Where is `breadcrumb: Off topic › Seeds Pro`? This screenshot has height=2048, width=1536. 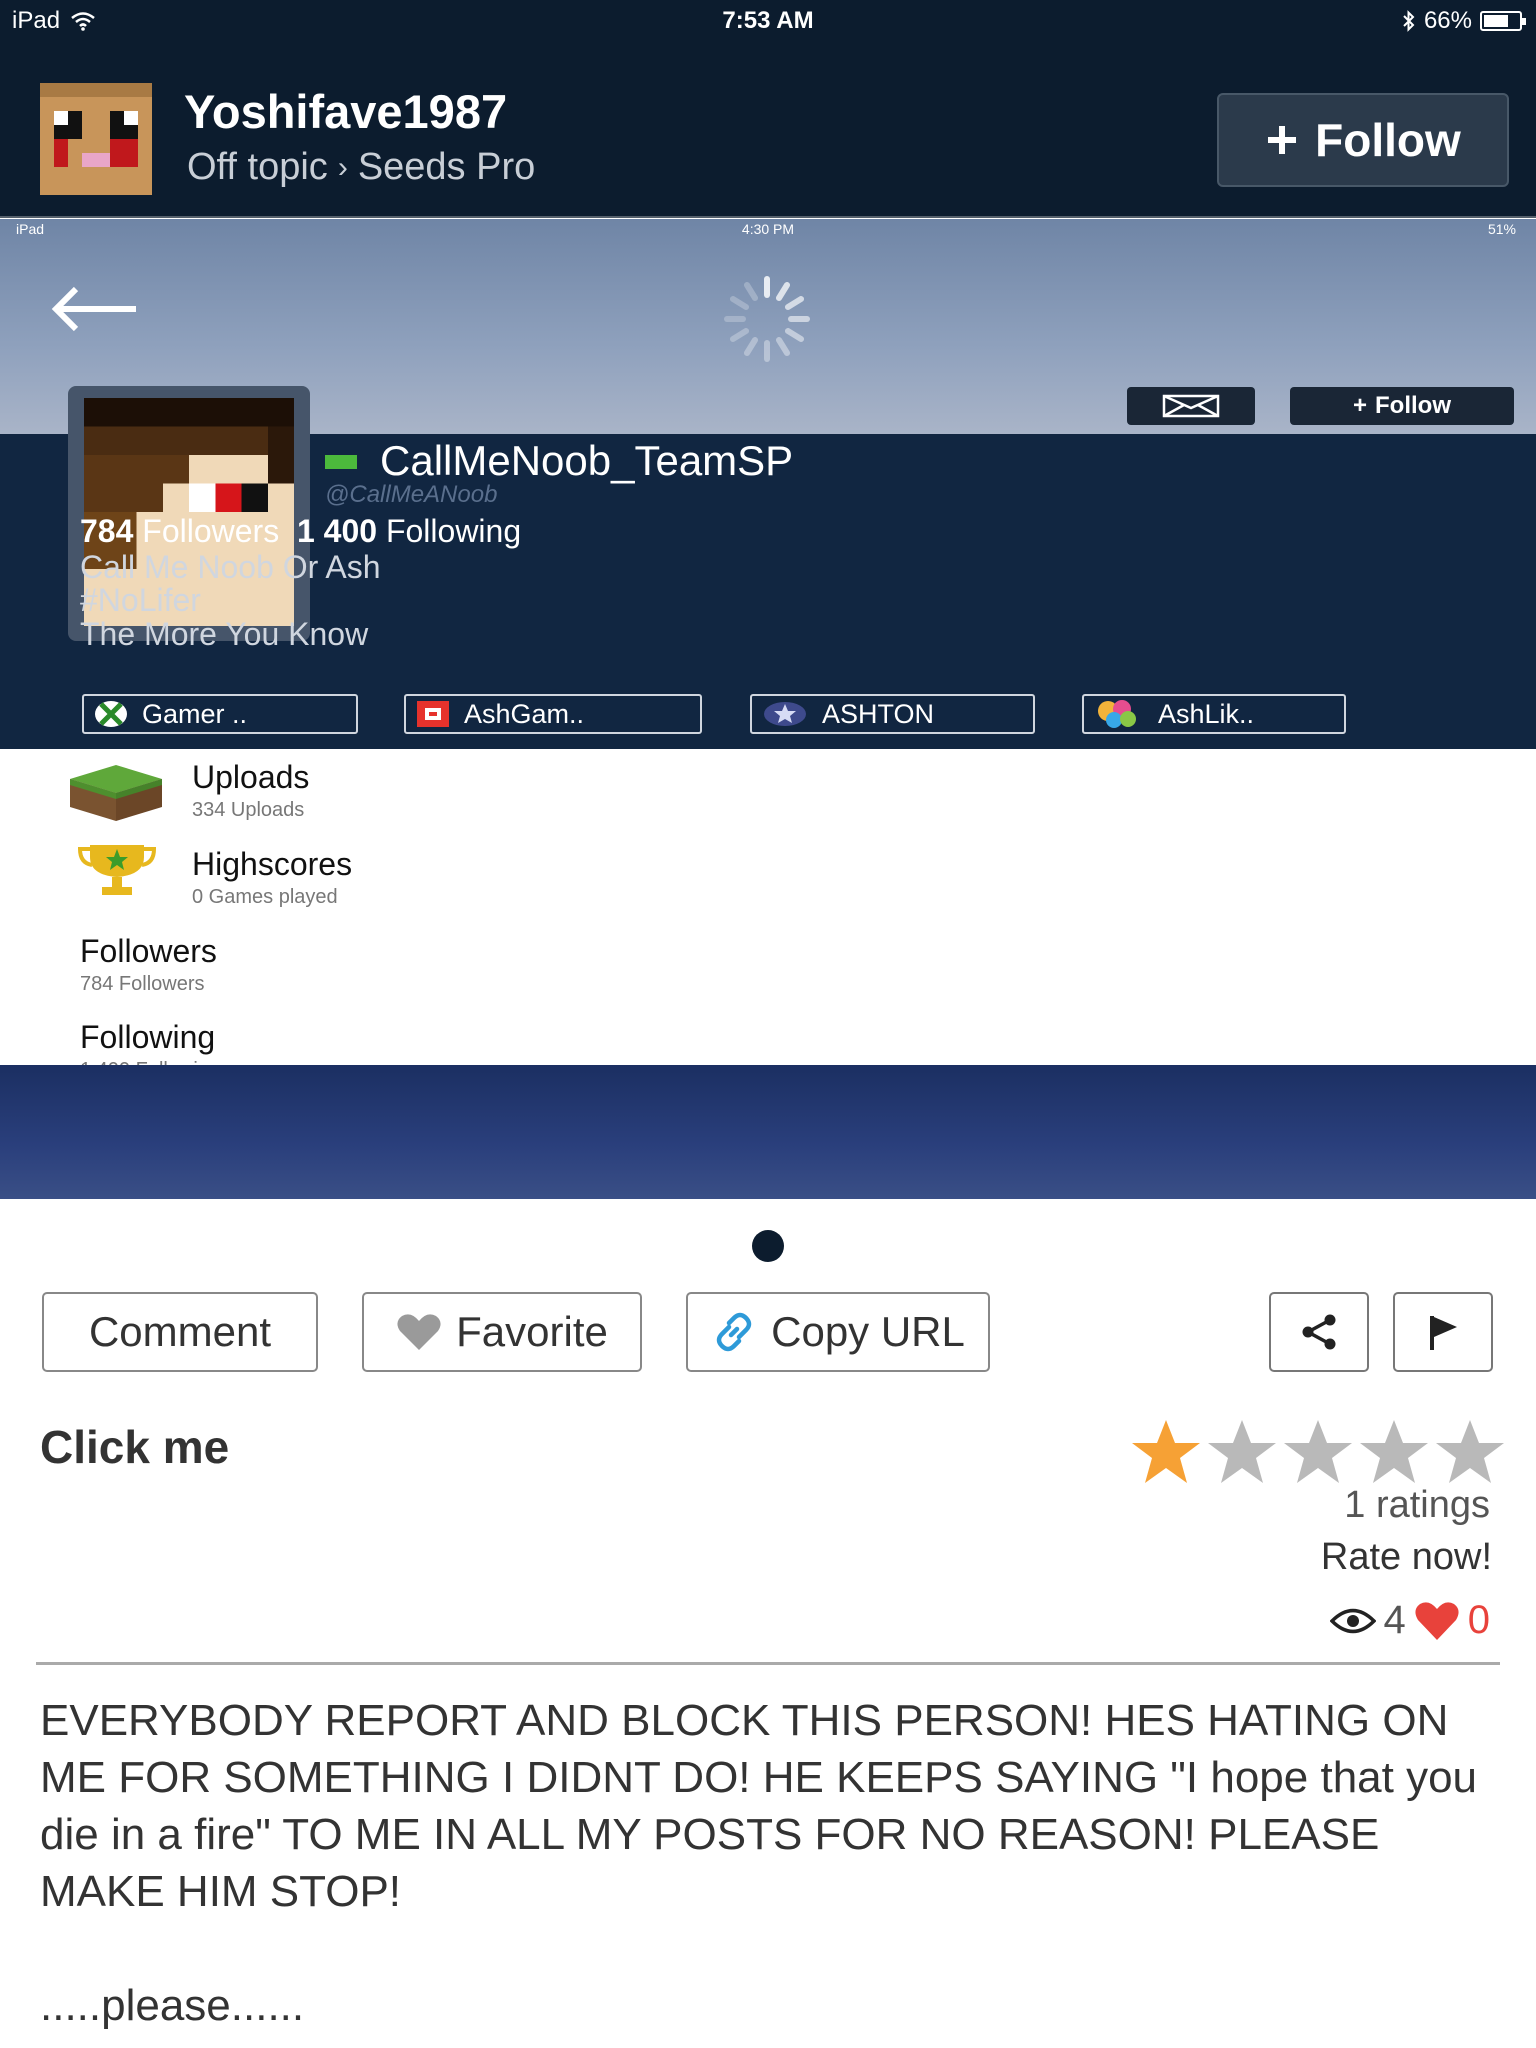
breadcrumb: Off topic › Seeds Pro is located at coordinates (361, 167).